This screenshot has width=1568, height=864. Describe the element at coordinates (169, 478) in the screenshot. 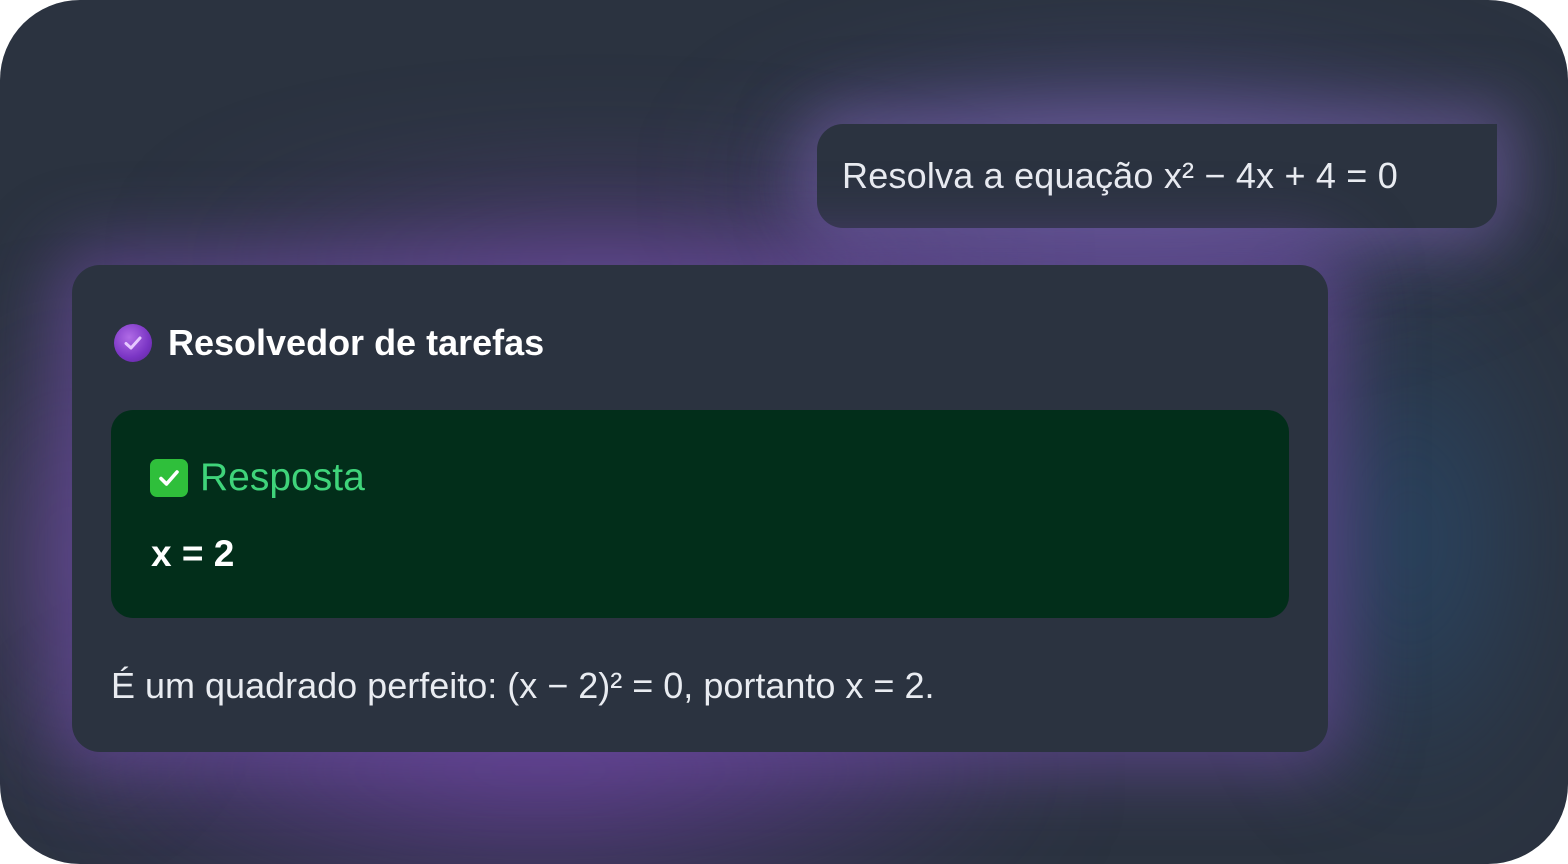

I see `green-checkmark-icon` at that location.